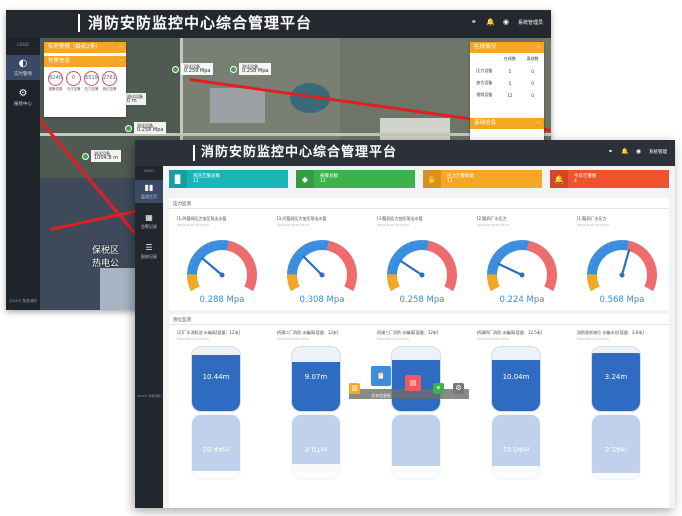  Describe the element at coordinates (559, 179) in the screenshot. I see `bell-icon: 🔔` at that location.